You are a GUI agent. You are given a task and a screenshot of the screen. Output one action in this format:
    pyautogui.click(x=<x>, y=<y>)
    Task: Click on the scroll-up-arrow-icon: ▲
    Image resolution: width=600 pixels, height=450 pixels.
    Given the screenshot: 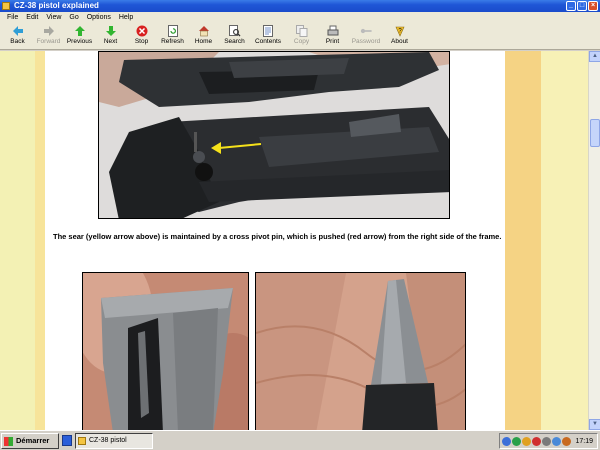 What is the action you would take?
    pyautogui.click(x=594, y=56)
    